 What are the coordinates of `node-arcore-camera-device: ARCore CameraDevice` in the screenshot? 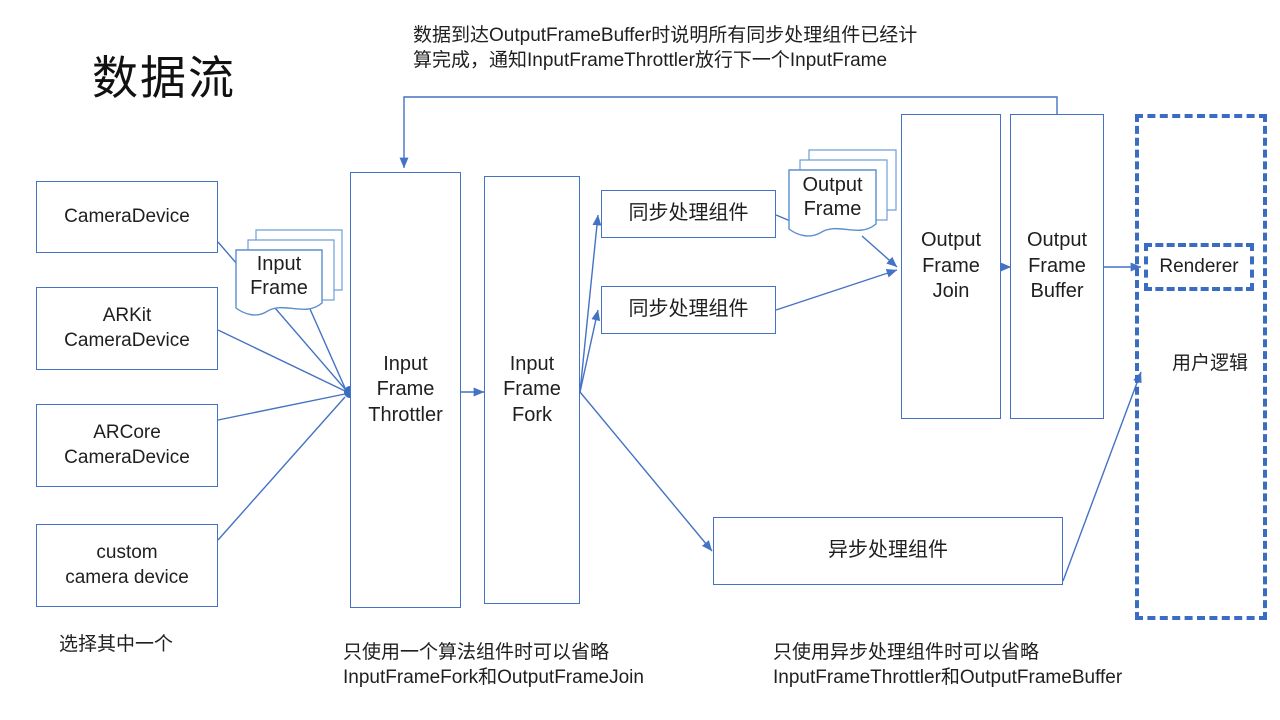 It's located at (127, 445).